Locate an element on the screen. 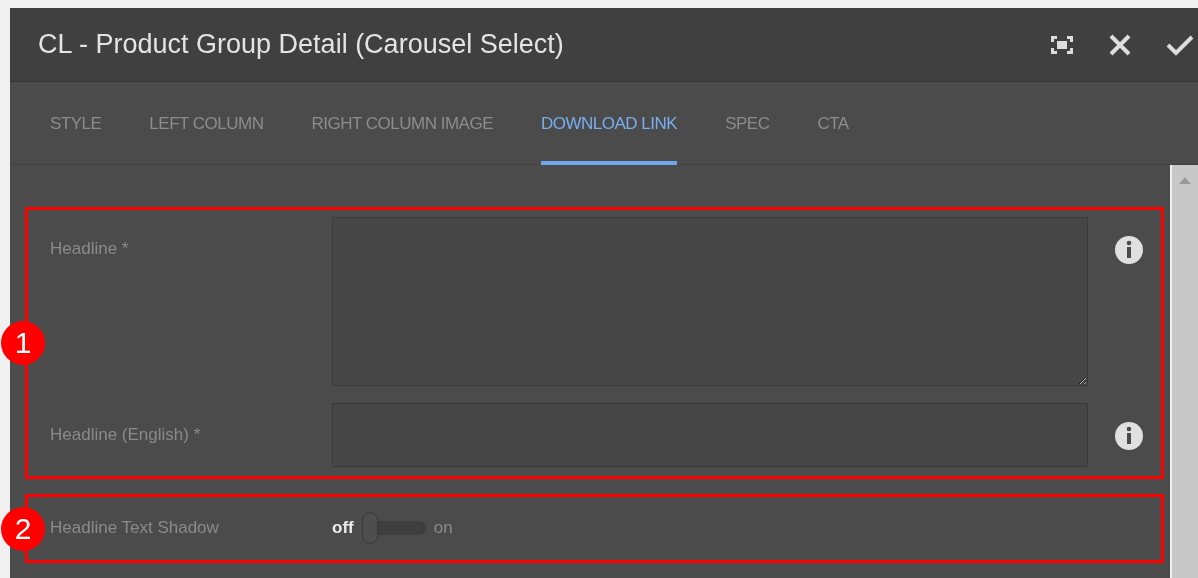 Image resolution: width=1198 pixels, height=578 pixels. toggle-off-label: off is located at coordinates (343, 527).